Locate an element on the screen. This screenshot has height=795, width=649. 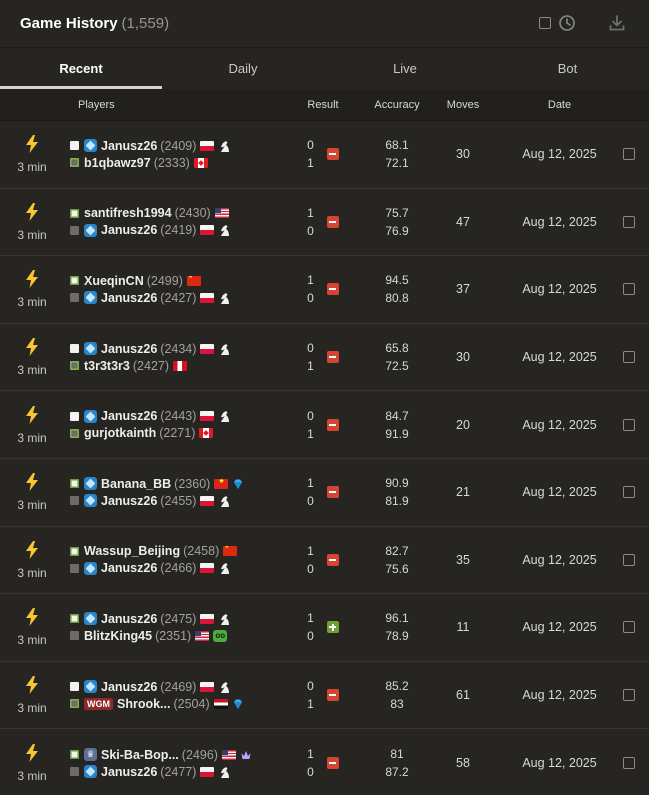
accuracy-white: 68.1 is located at coordinates (397, 145).